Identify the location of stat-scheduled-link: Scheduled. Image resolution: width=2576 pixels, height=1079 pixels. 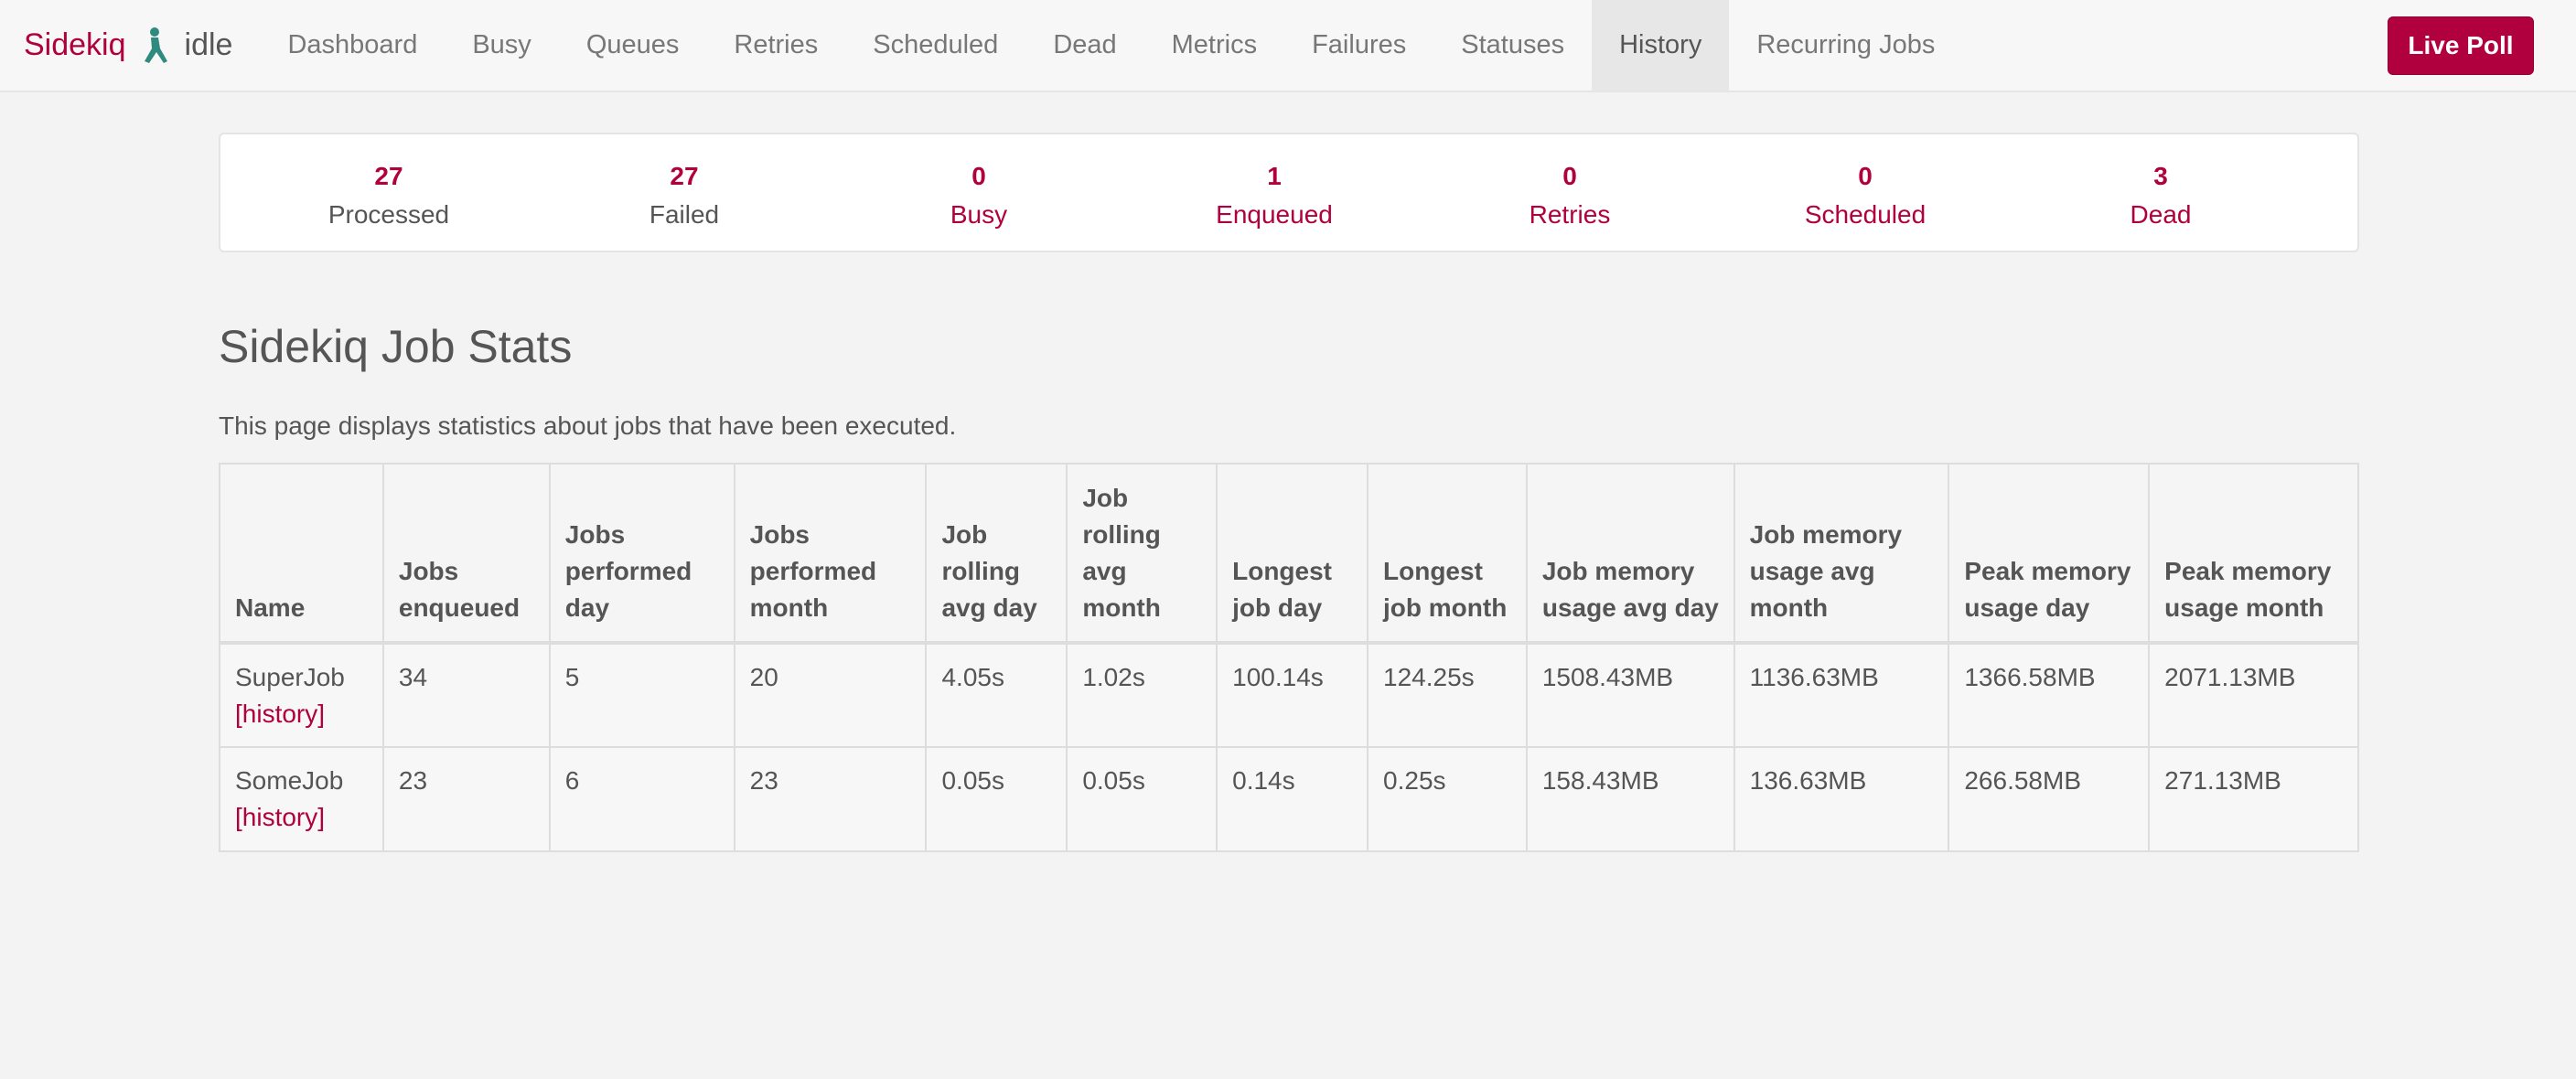
(1865, 215).